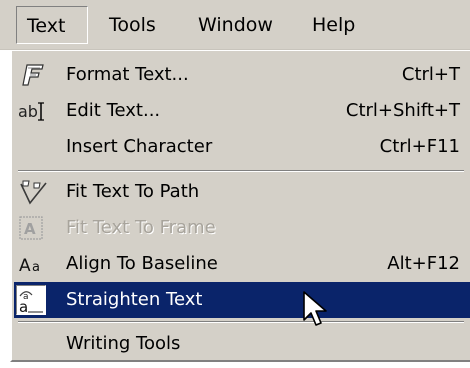  What do you see at coordinates (430, 74) in the screenshot?
I see `menu-item-shortcut: Ctrl+T` at bounding box center [430, 74].